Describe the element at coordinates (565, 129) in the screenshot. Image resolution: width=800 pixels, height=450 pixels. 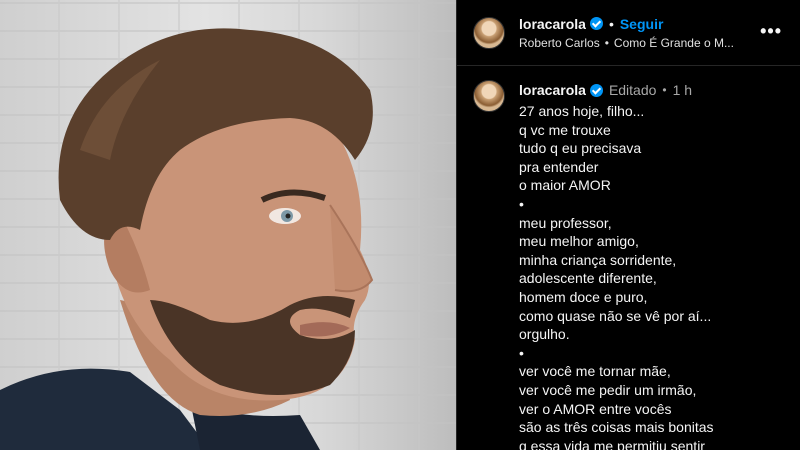
I see `caption-line: q vc me trouxe` at that location.